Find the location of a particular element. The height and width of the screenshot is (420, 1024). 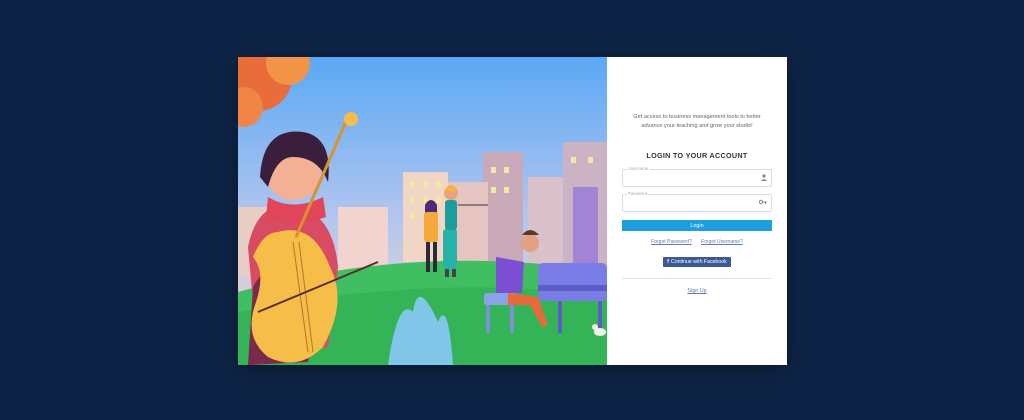

key-icon is located at coordinates (762, 203).